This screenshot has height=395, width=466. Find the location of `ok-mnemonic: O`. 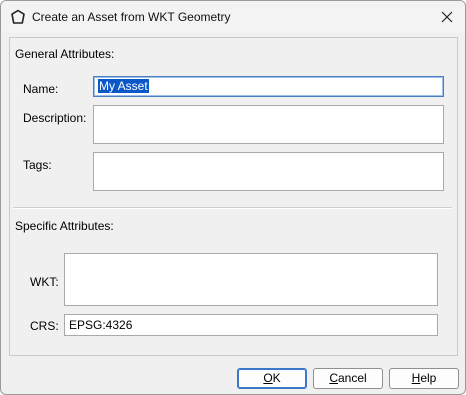

ok-mnemonic: O is located at coordinates (268, 378).